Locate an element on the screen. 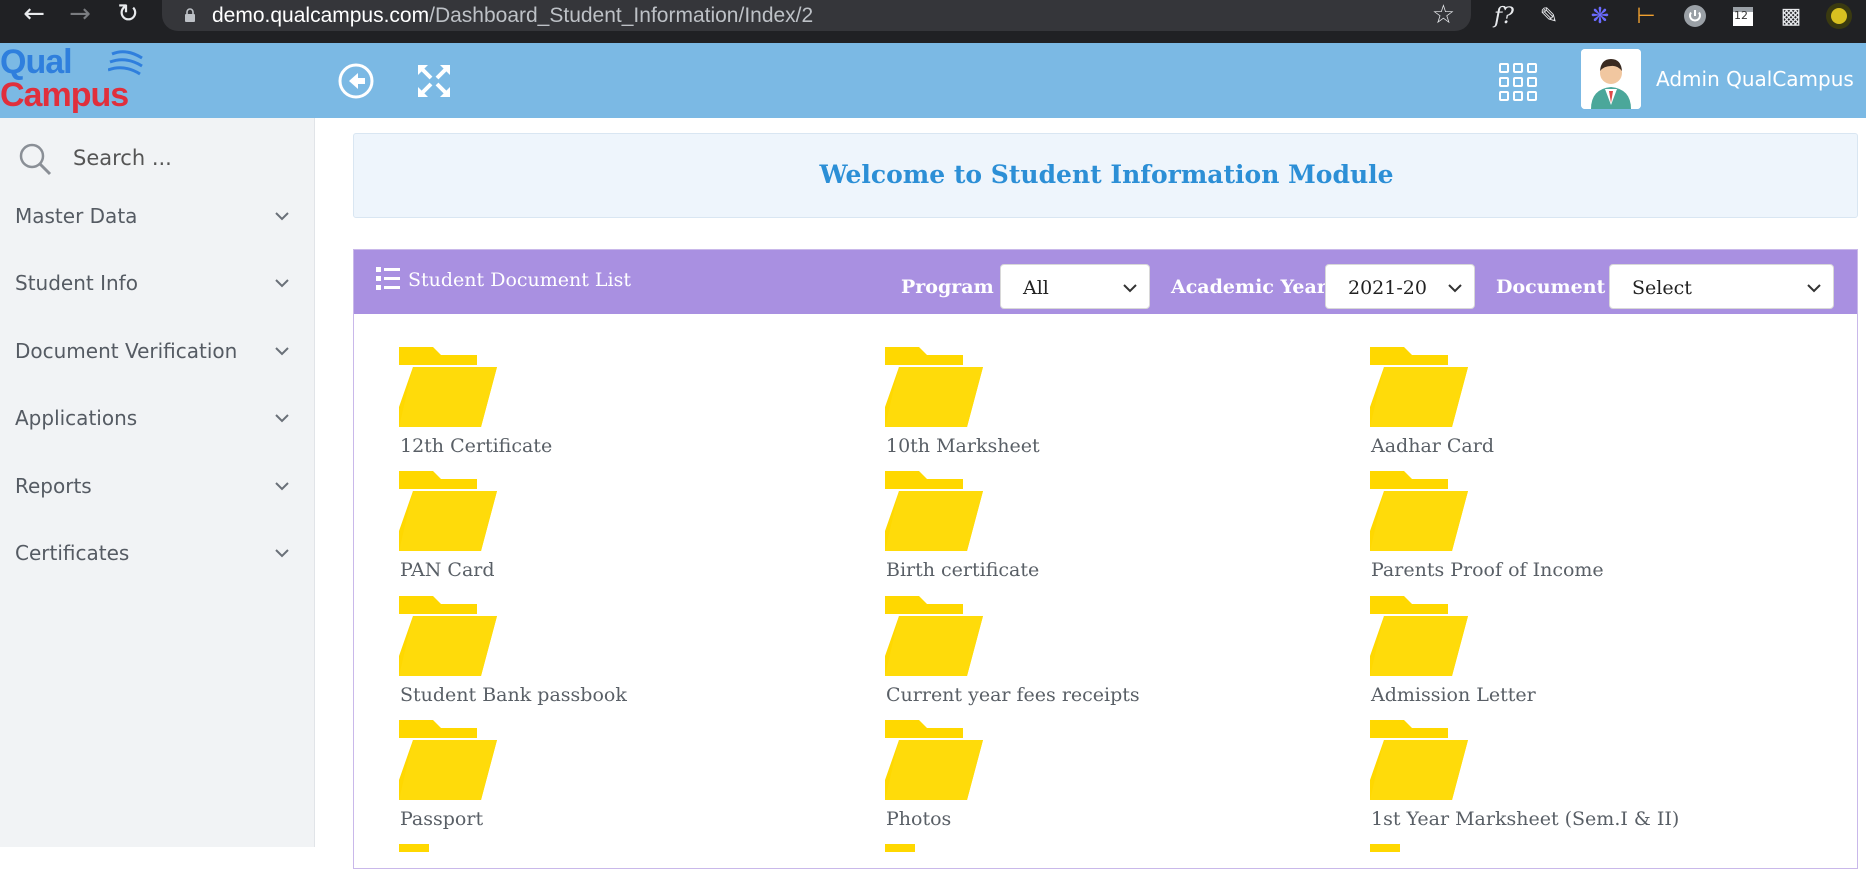 This screenshot has width=1866, height=869. back-arrow-icon: ← is located at coordinates (34, 14).